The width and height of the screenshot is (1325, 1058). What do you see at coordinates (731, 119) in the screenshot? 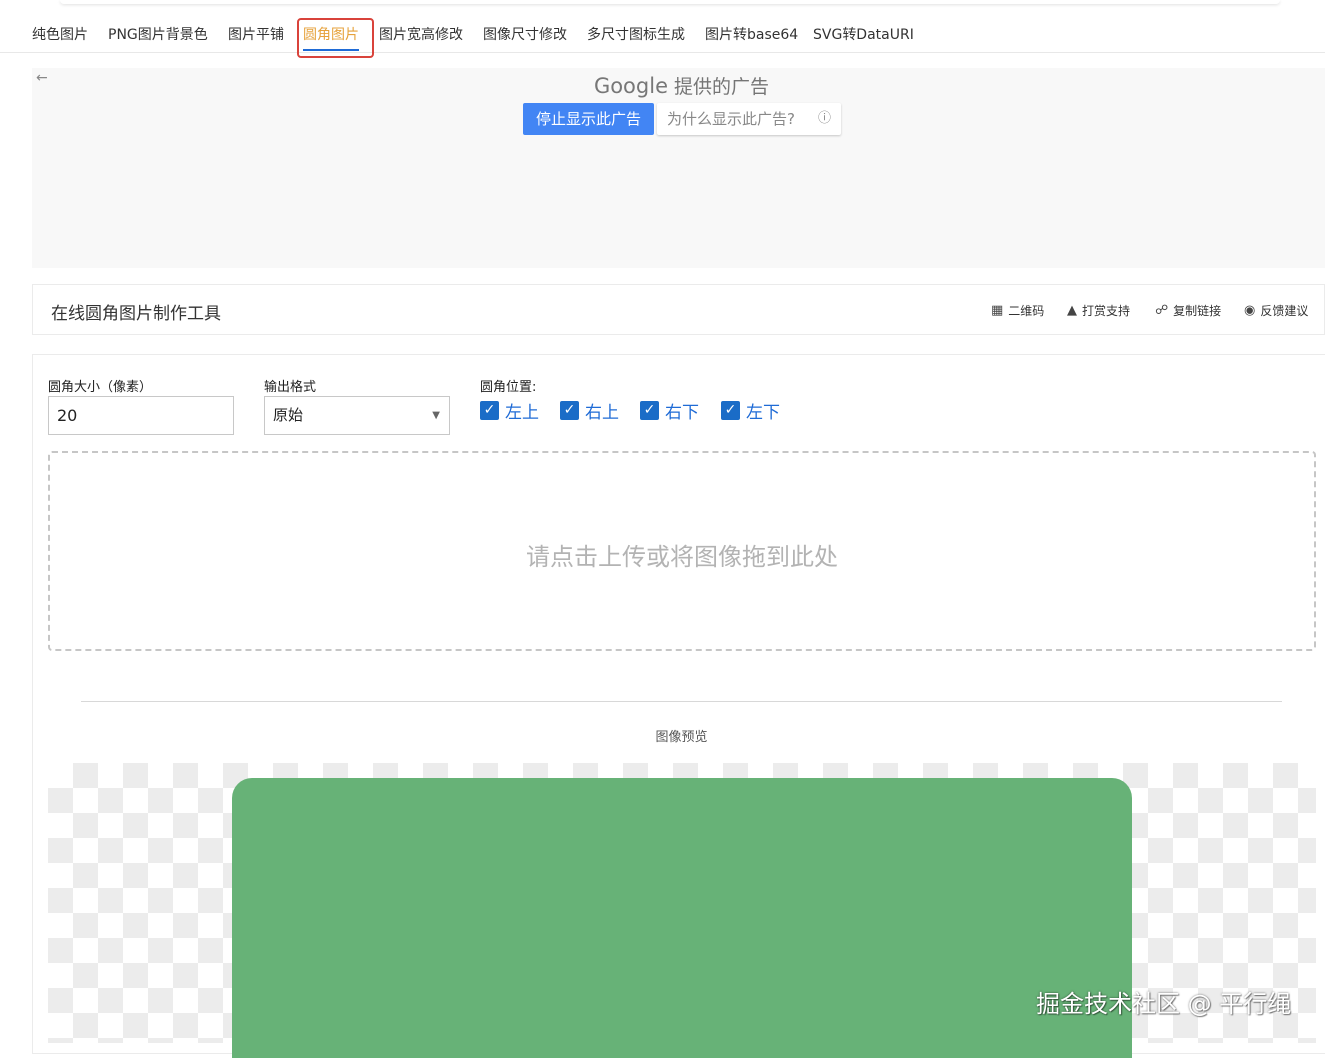
I see `why-ad-label: 为什么显示此广告?` at bounding box center [731, 119].